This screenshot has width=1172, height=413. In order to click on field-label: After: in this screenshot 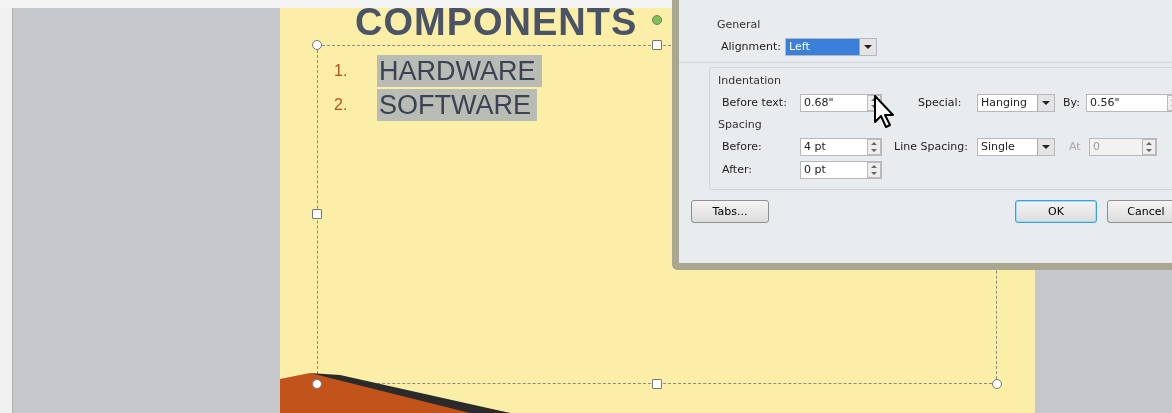, I will do `click(737, 169)`.